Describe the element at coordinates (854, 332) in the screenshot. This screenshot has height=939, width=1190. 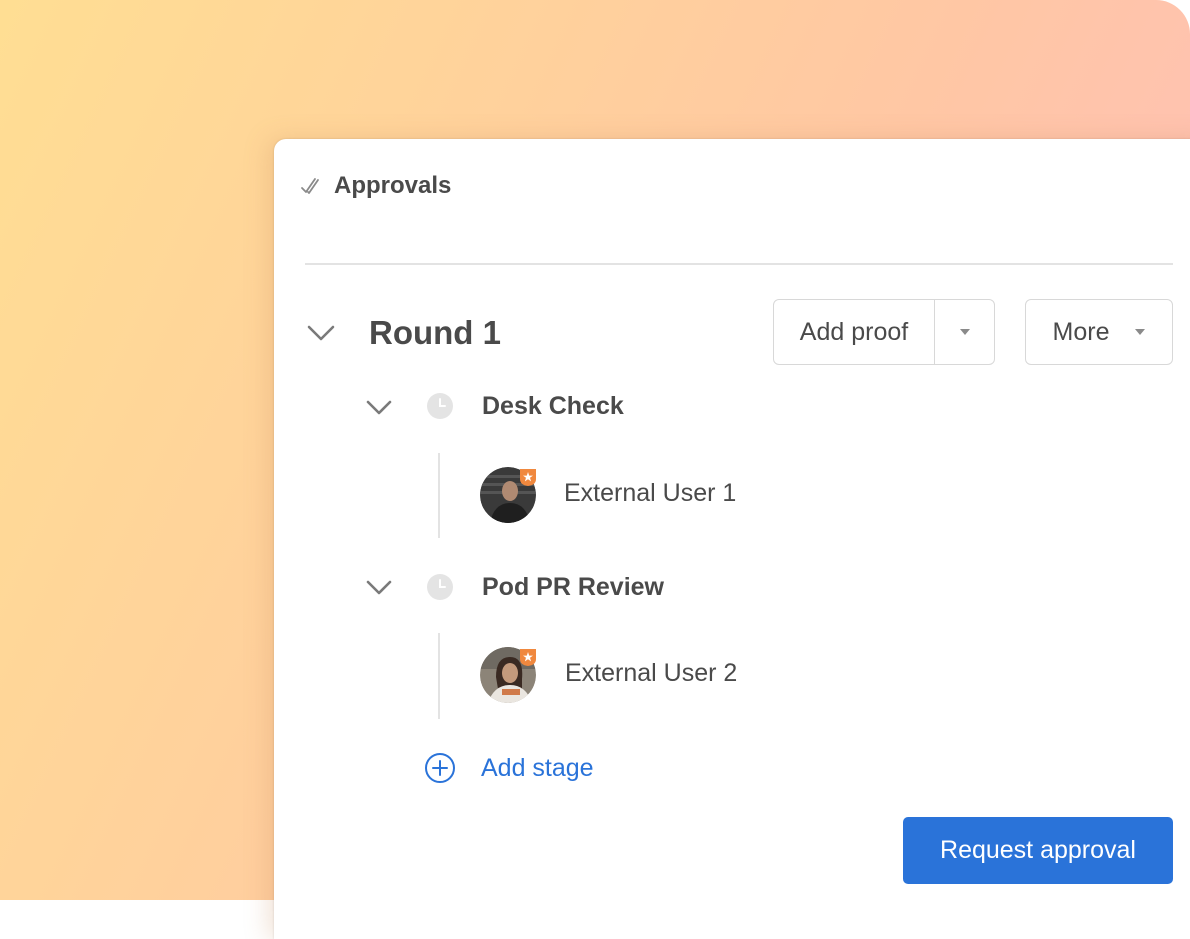
I see `add-proof-button: Add proof` at that location.